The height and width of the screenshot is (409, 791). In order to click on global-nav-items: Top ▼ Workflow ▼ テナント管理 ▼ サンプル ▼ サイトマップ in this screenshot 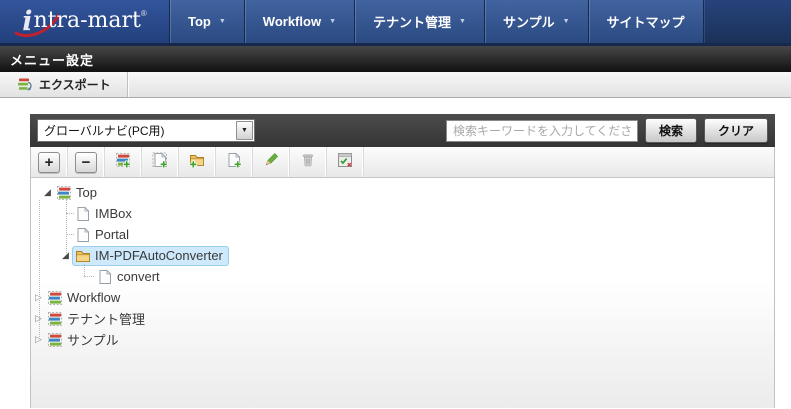, I will do `click(437, 21)`.